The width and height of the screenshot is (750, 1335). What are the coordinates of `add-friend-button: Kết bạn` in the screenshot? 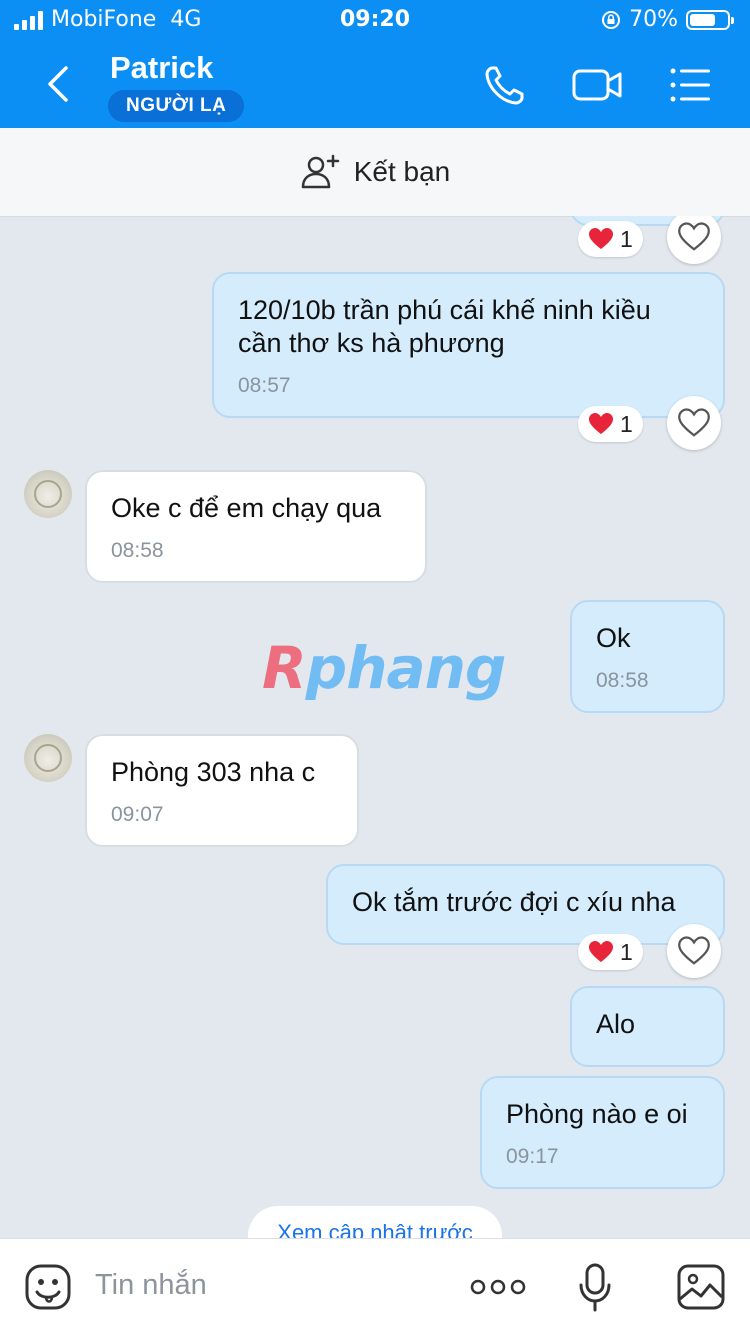 It's located at (375, 172).